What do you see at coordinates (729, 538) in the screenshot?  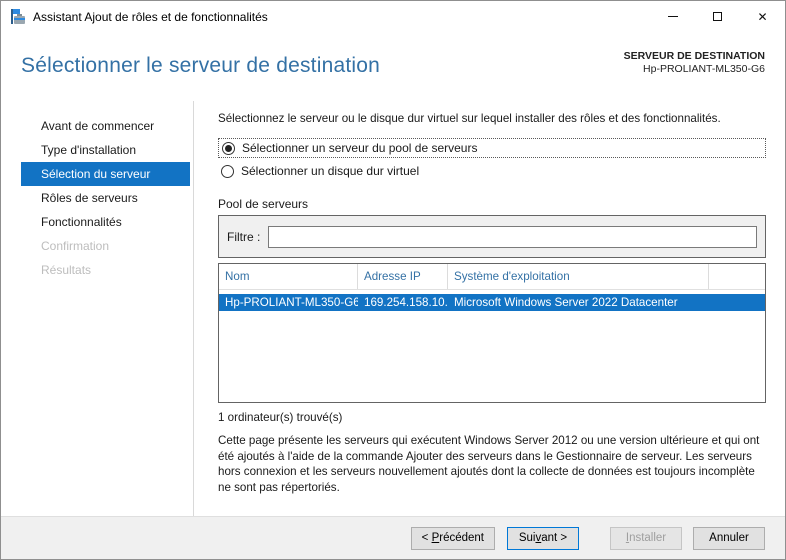 I see `cancel-button: Annuler` at bounding box center [729, 538].